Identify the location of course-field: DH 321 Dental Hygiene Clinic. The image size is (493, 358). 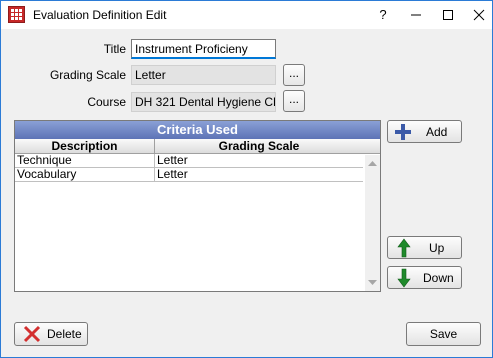
(203, 102).